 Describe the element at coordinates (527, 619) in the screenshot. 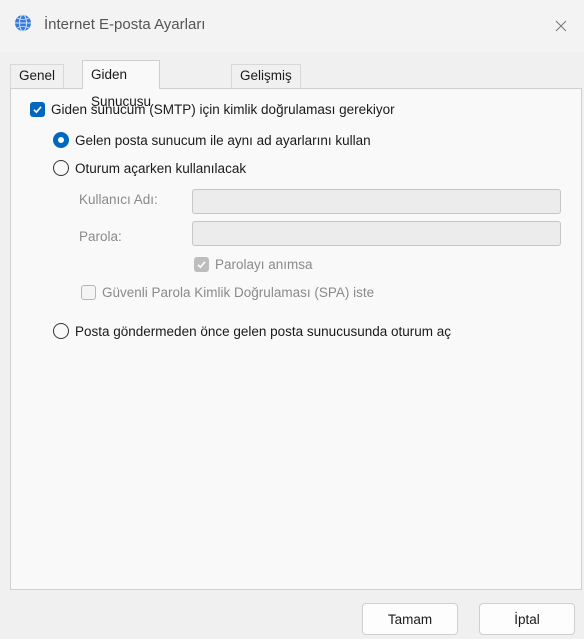

I see `cancel-button: İptal` at that location.